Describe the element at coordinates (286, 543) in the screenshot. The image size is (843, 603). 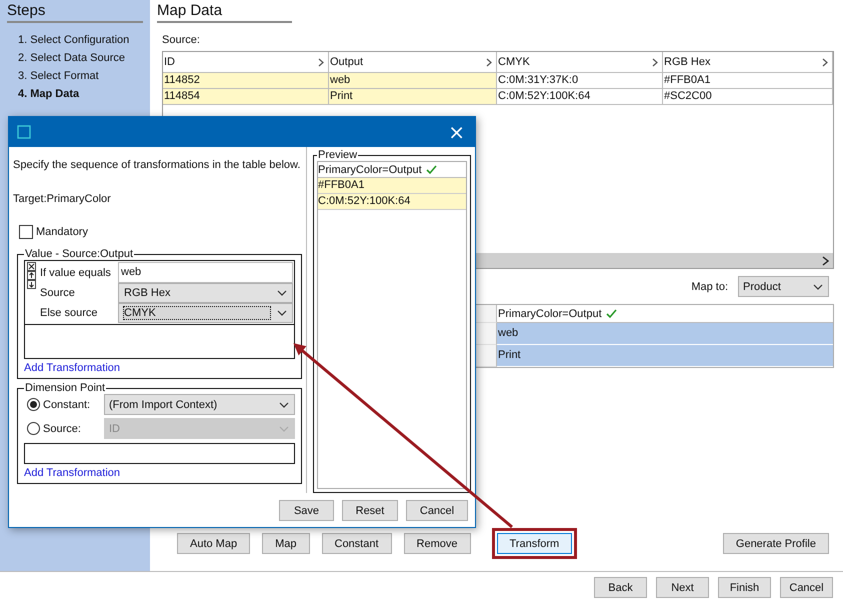
I see `action-button: Map` at that location.